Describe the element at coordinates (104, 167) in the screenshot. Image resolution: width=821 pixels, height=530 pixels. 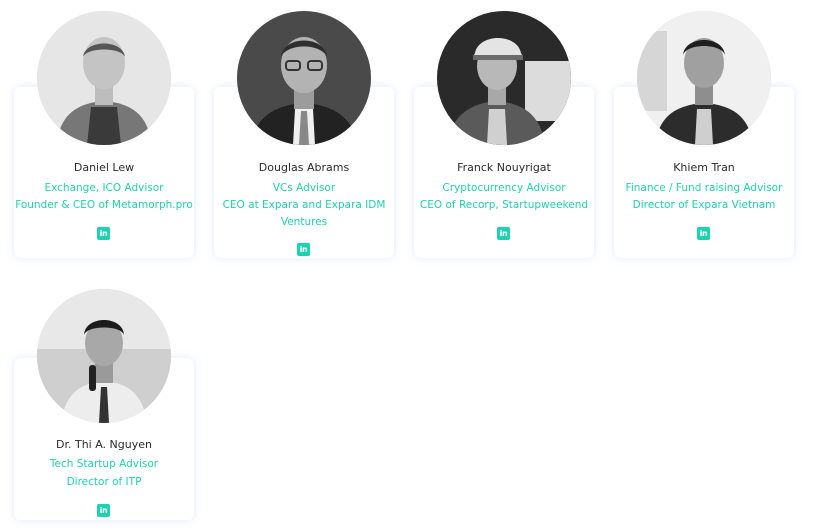
I see `member-name: Daniel Lew` at that location.